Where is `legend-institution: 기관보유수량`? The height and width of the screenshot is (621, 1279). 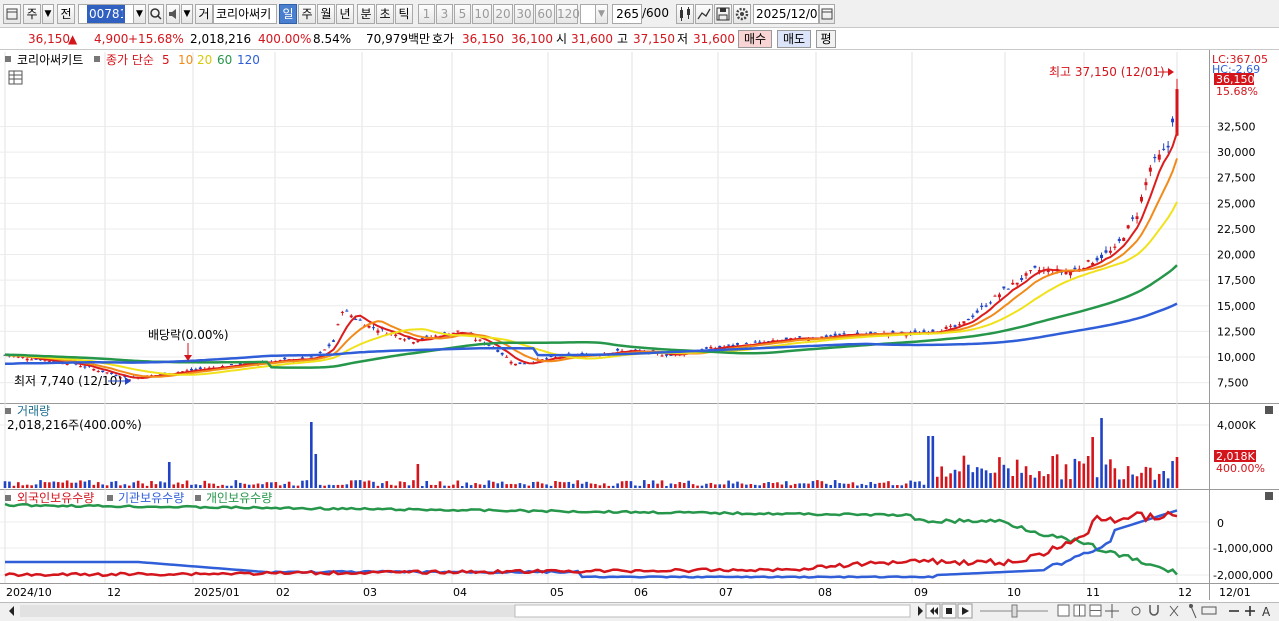
legend-institution: 기관보유수량 is located at coordinates (151, 498).